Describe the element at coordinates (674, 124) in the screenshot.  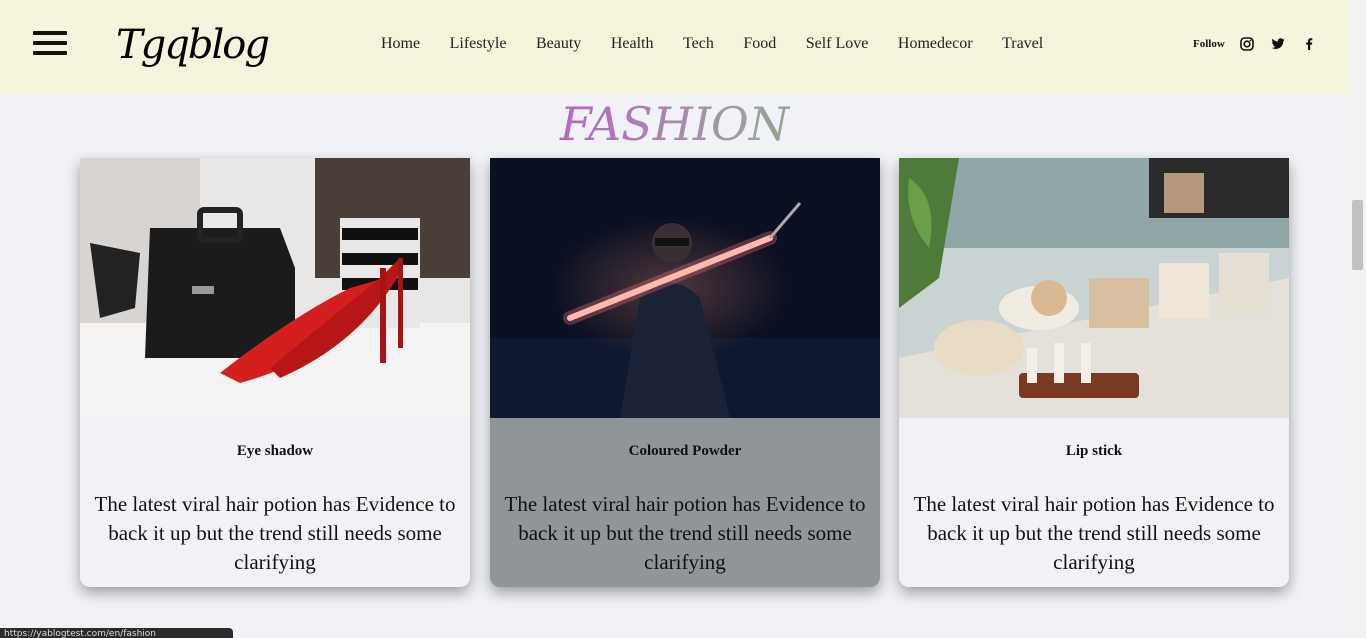
I see `section-title: FASHION` at that location.